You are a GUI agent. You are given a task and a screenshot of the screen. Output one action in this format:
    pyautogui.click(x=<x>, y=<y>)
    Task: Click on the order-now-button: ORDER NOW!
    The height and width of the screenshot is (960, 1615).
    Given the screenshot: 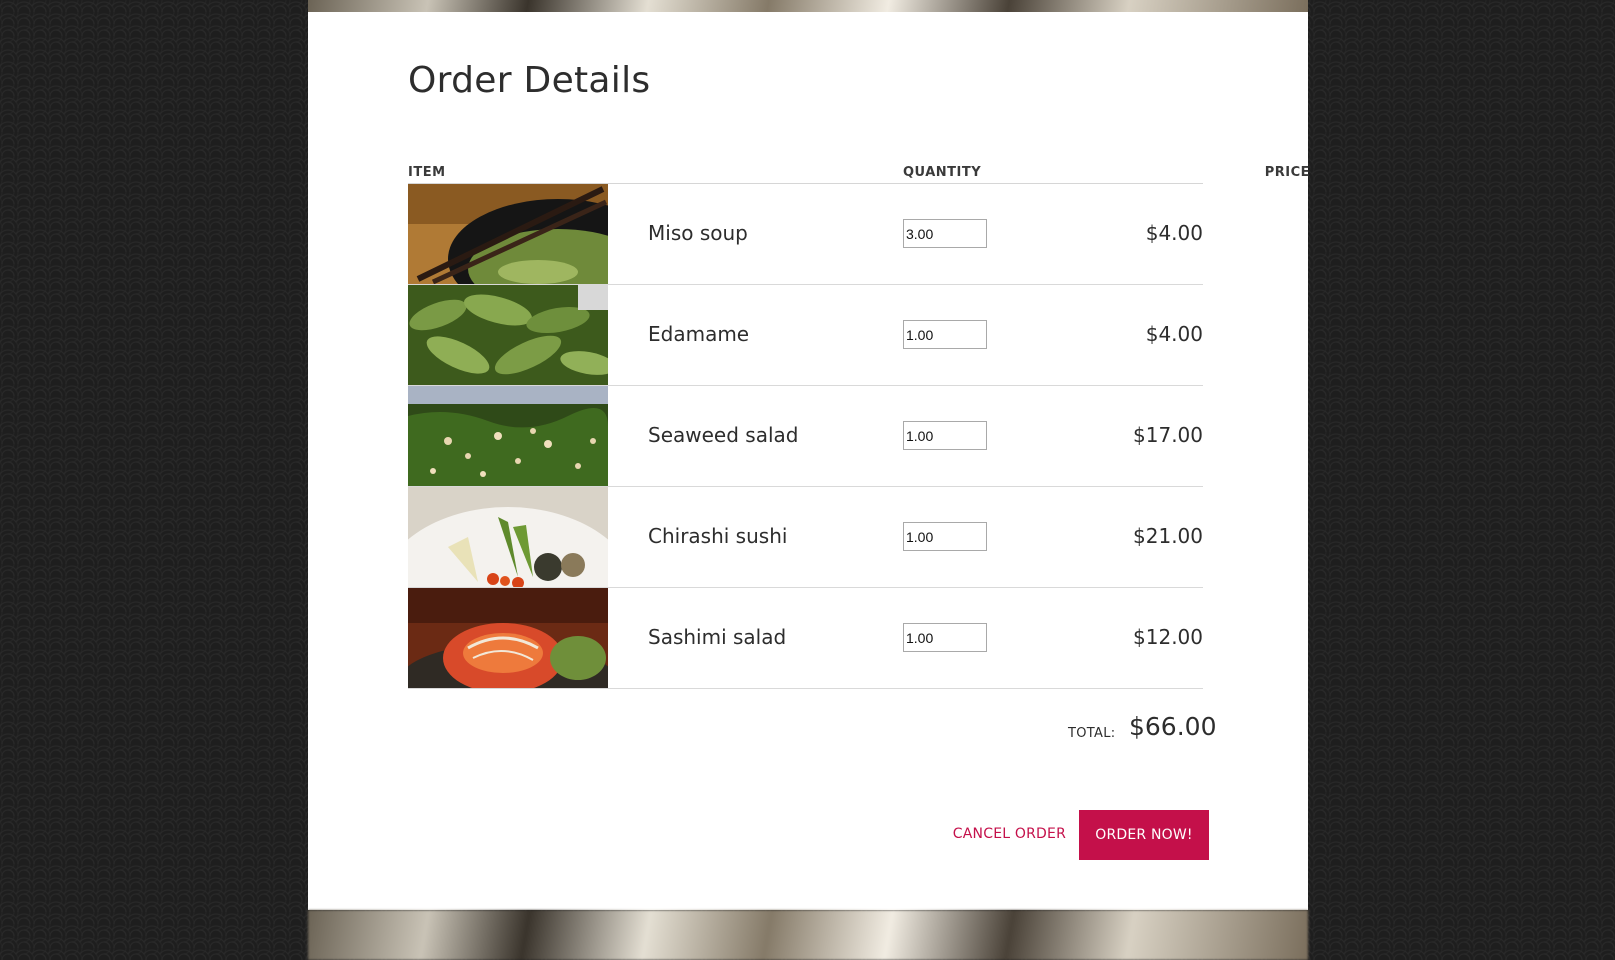 What is the action you would take?
    pyautogui.click(x=1144, y=835)
    